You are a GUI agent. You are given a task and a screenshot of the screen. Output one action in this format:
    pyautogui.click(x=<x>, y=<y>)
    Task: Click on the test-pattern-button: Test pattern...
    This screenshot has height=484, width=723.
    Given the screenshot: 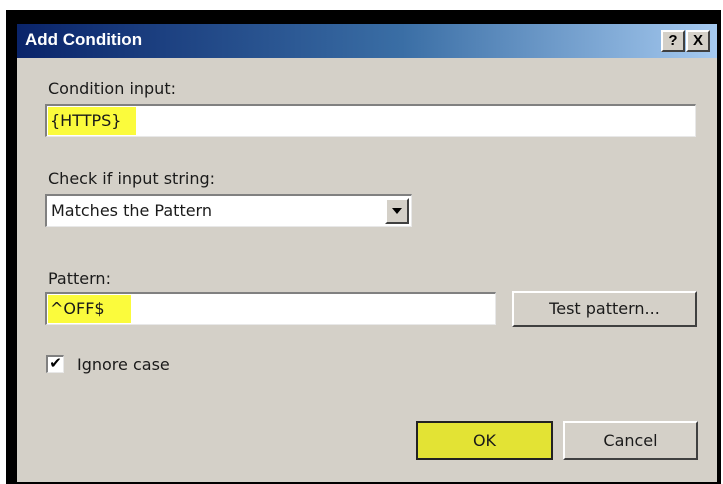 What is the action you would take?
    pyautogui.click(x=604, y=309)
    